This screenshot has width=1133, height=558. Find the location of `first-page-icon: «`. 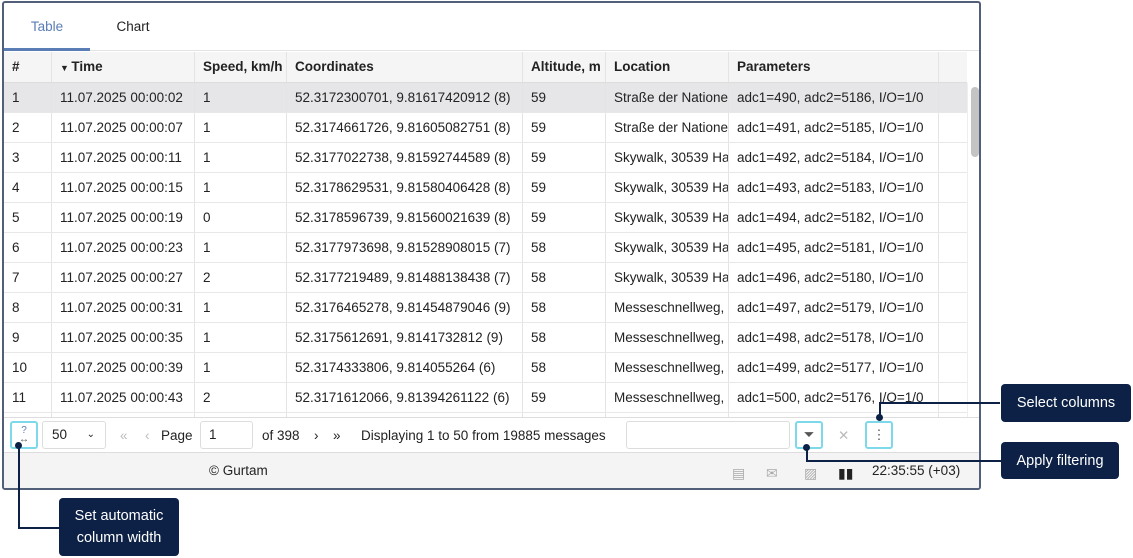

first-page-icon: « is located at coordinates (124, 436).